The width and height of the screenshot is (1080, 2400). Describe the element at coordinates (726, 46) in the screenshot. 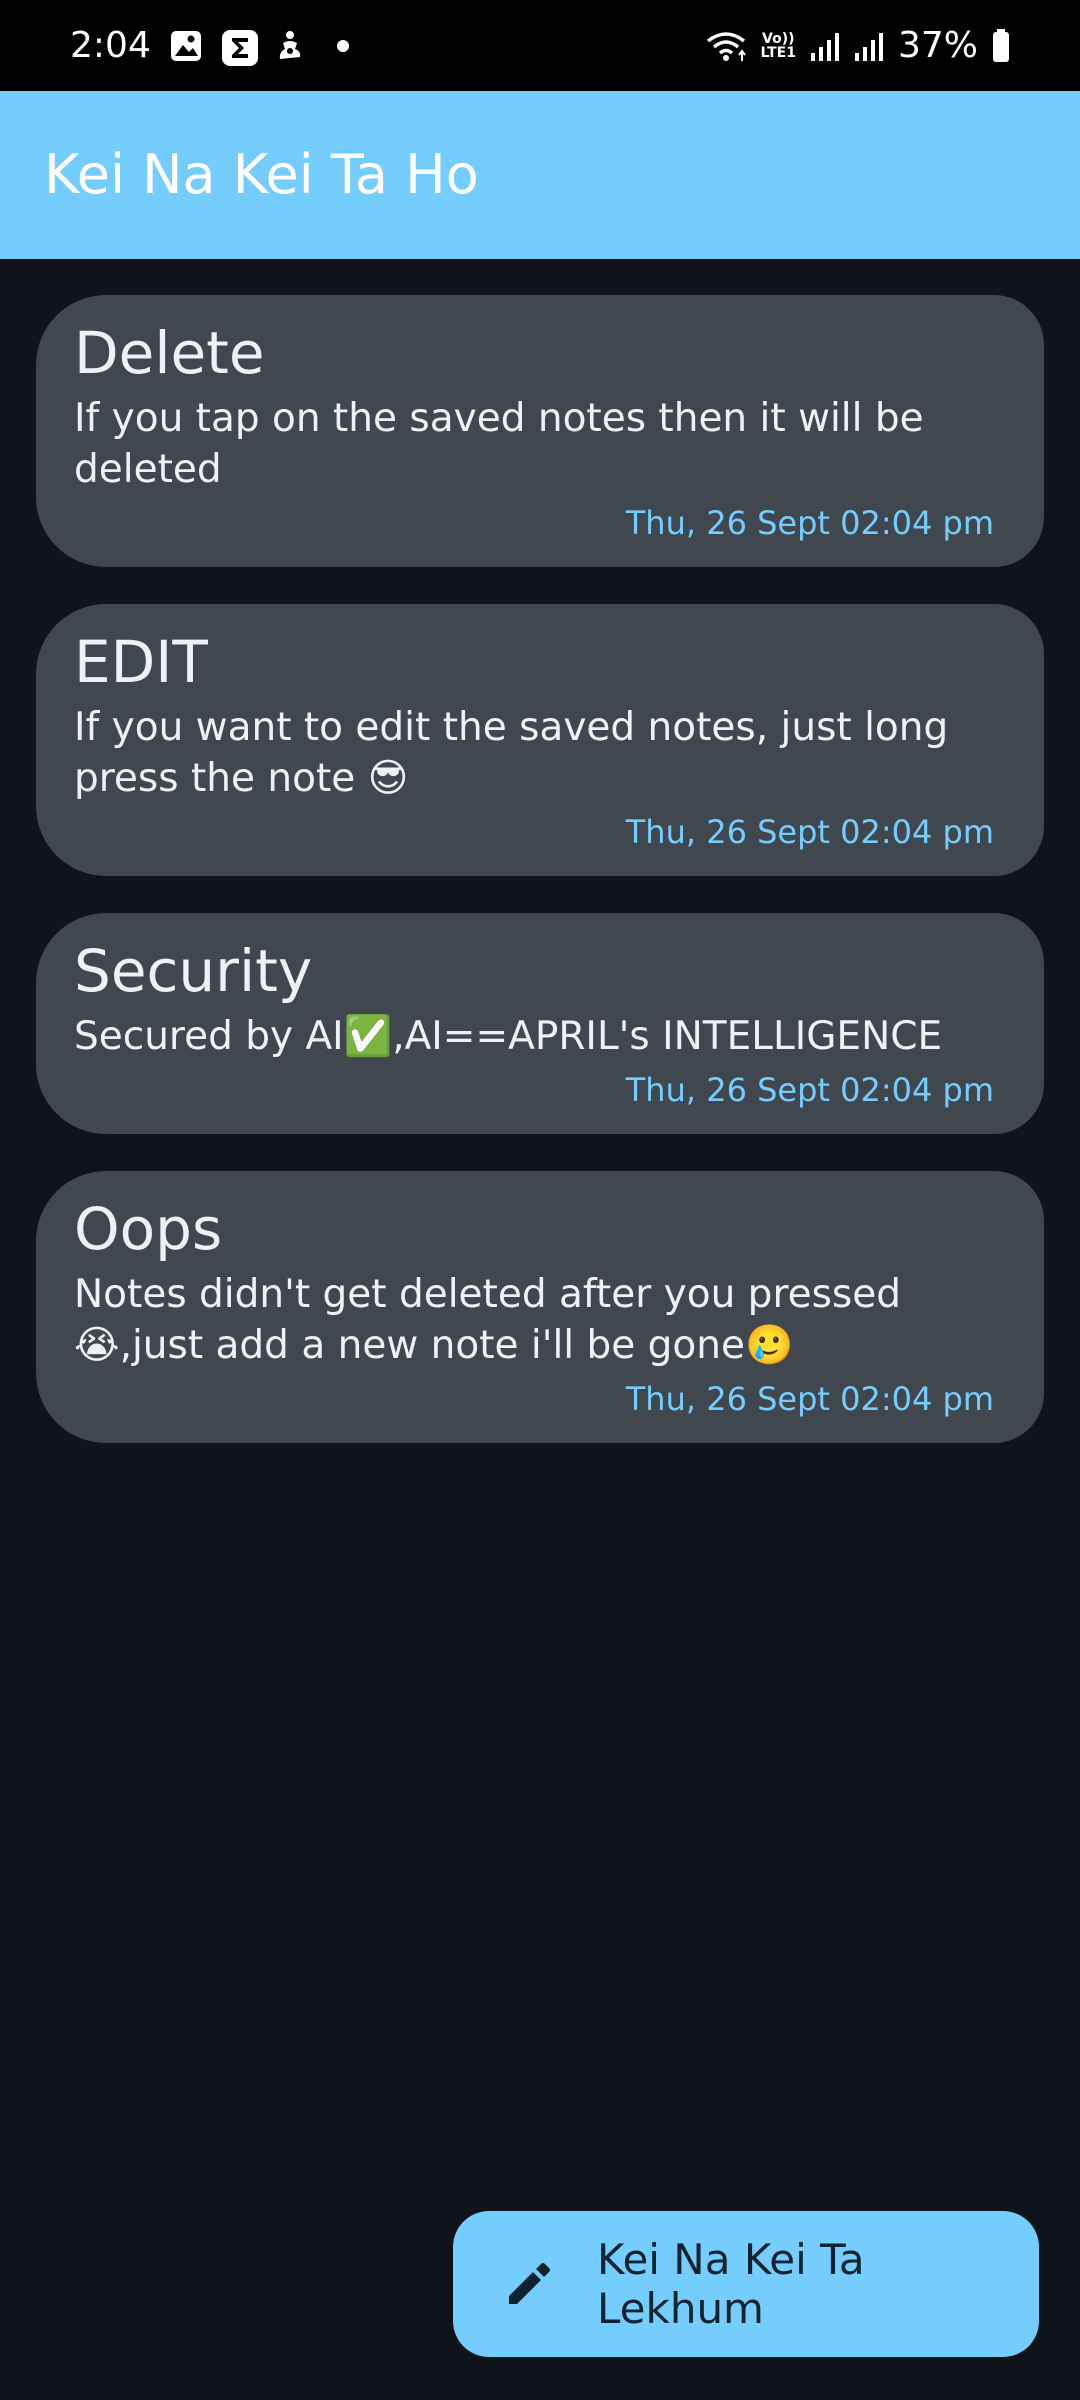

I see `wifi-icon` at that location.